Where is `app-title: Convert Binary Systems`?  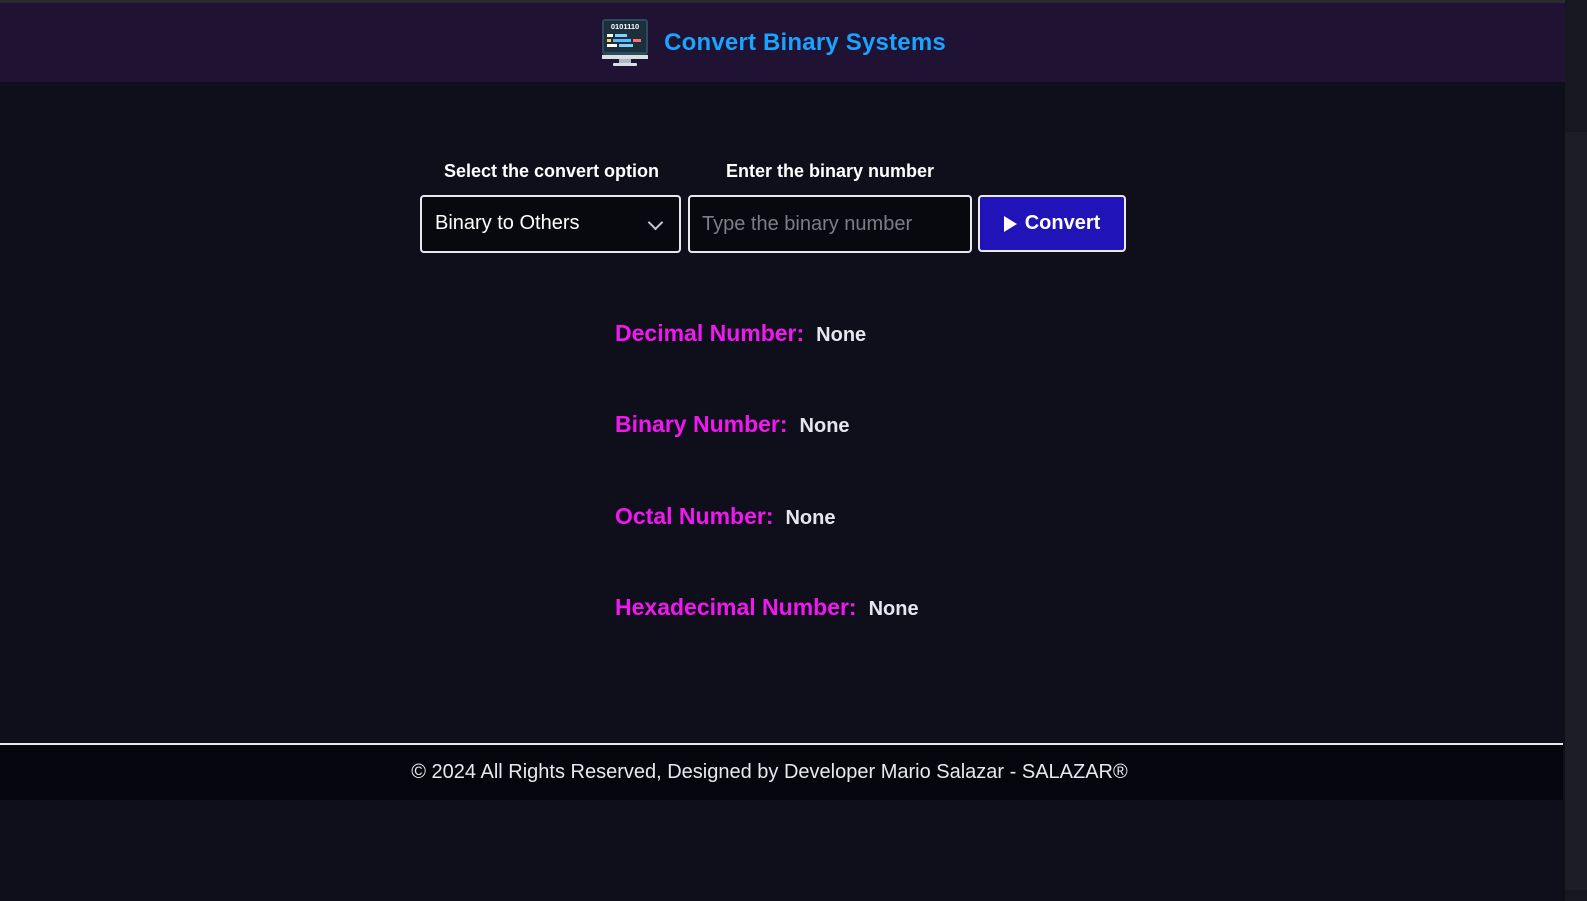
app-title: Convert Binary Systems is located at coordinates (805, 42).